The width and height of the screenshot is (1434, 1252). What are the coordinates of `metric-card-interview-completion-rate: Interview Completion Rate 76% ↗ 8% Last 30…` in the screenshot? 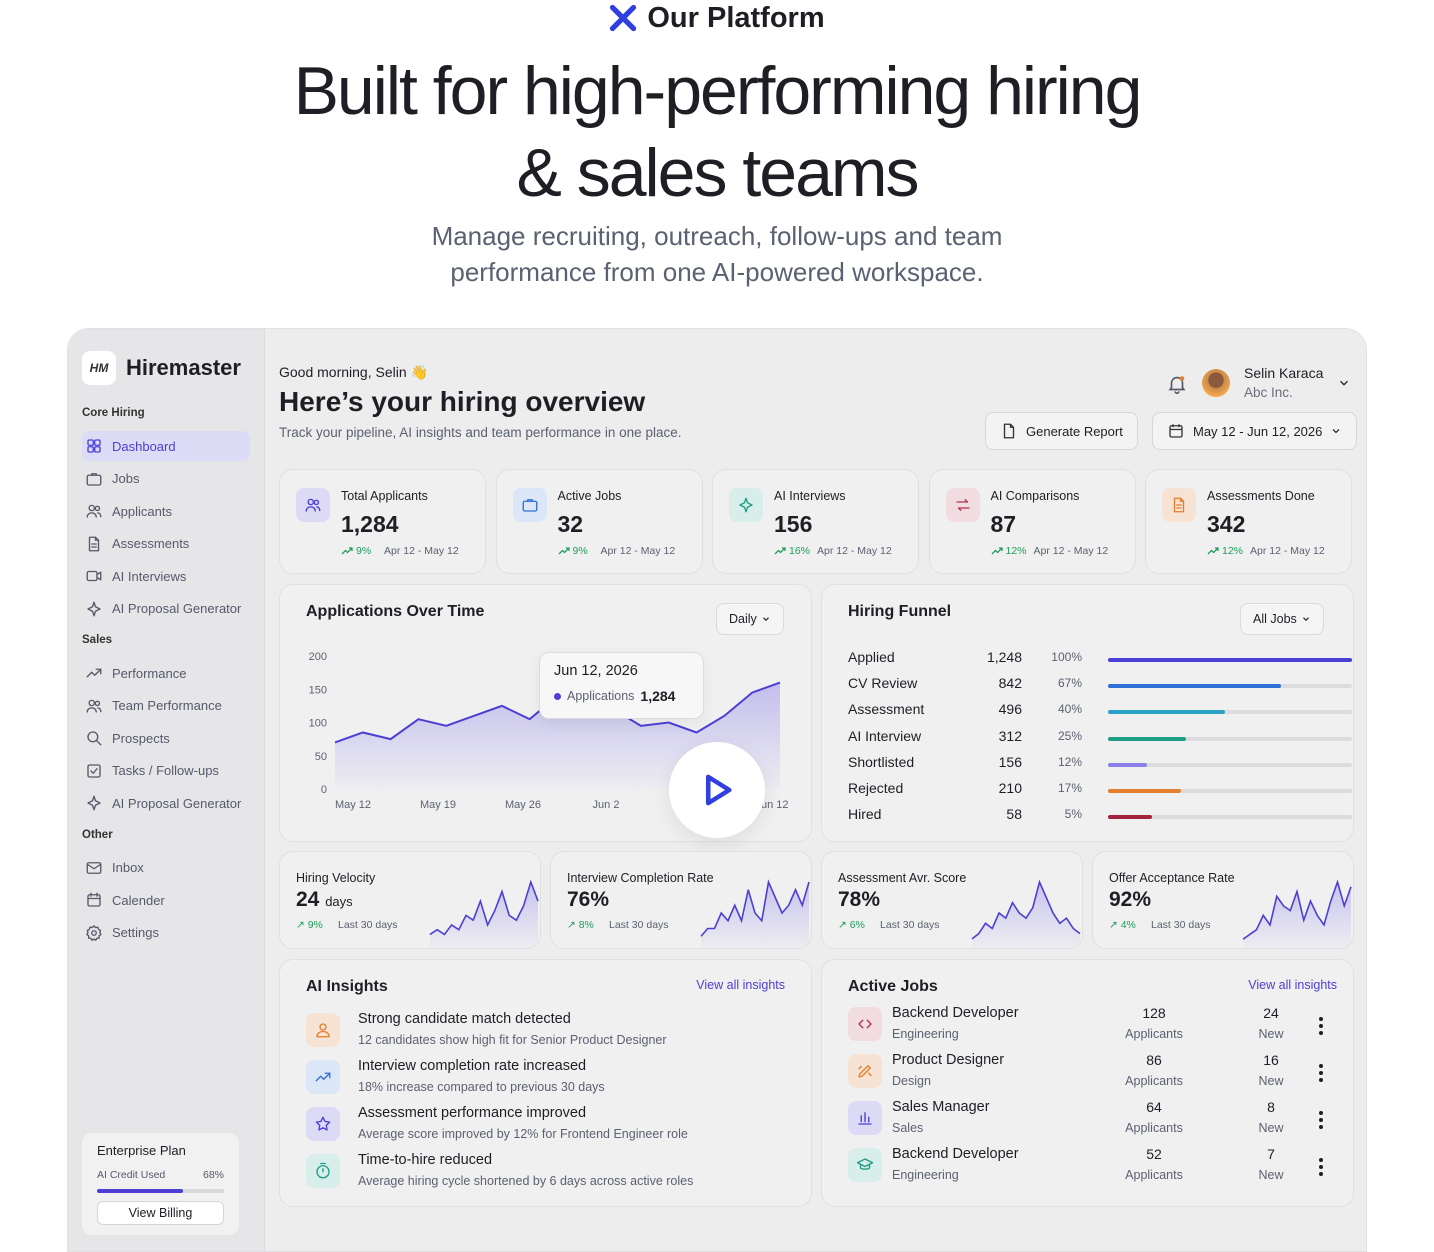 It's located at (681, 900).